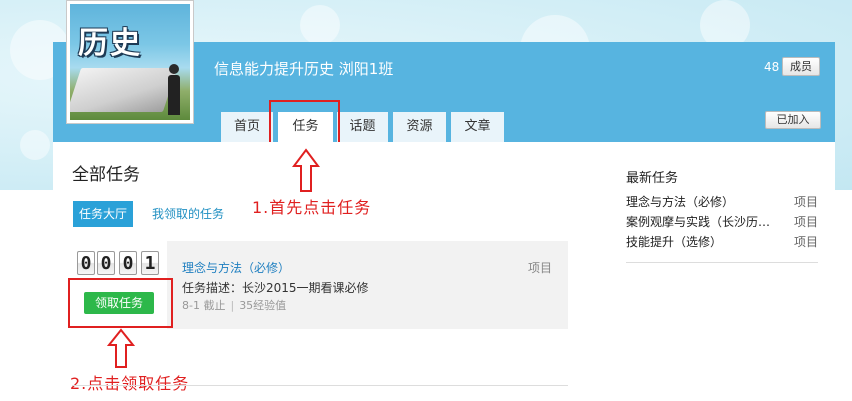 This screenshot has width=852, height=401. What do you see at coordinates (275, 288) in the screenshot?
I see `task-description: 任务描述：长沙2015一期看课必修` at bounding box center [275, 288].